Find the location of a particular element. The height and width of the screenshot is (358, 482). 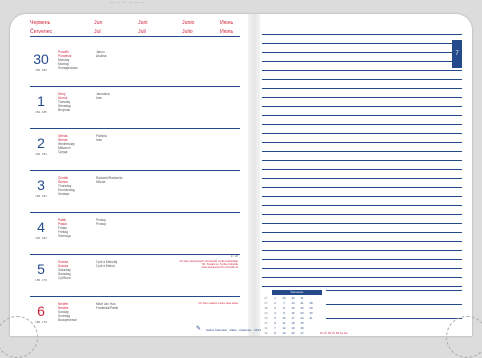

month-label: Червень is located at coordinates (40, 23).